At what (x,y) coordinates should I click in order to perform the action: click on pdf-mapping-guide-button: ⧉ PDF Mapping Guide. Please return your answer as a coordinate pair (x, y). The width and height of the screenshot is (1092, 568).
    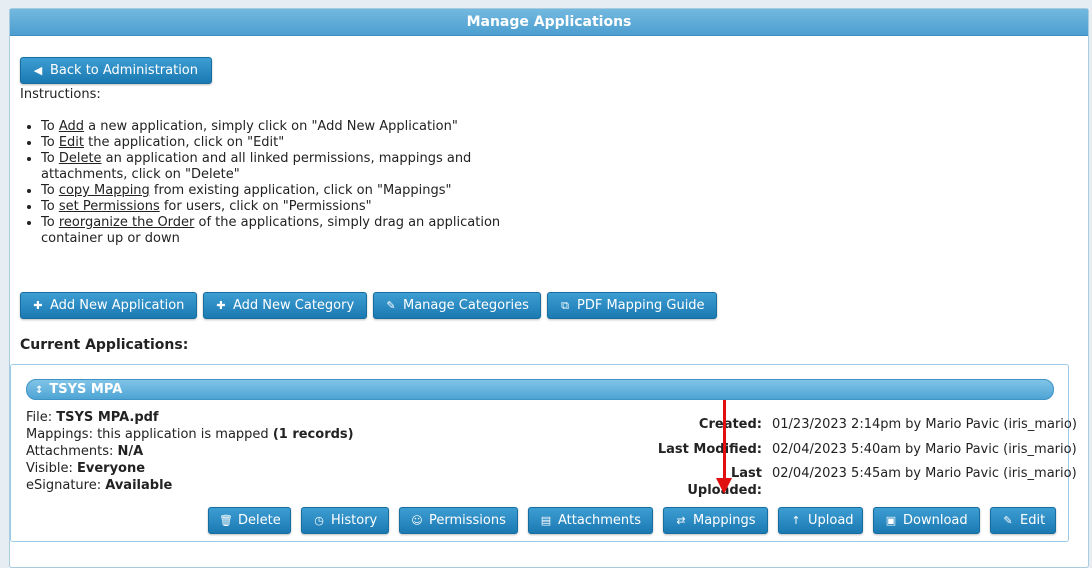
    Looking at the image, I should click on (632, 305).